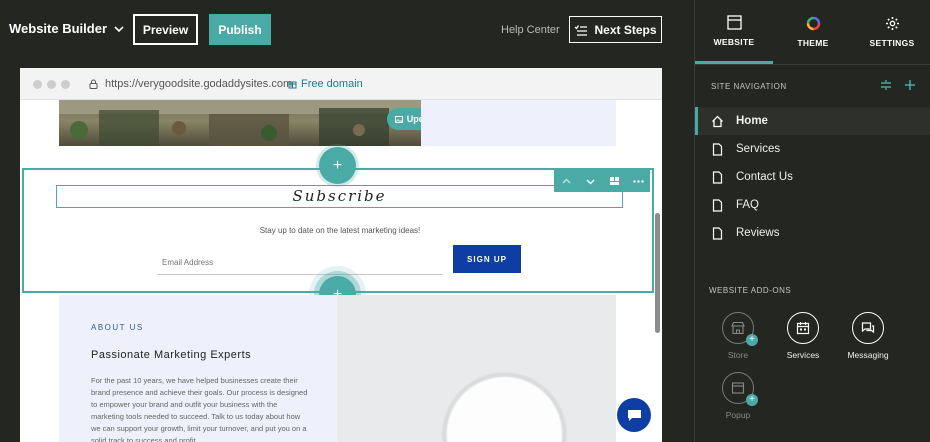  What do you see at coordinates (812, 64) in the screenshot?
I see `divider` at bounding box center [812, 64].